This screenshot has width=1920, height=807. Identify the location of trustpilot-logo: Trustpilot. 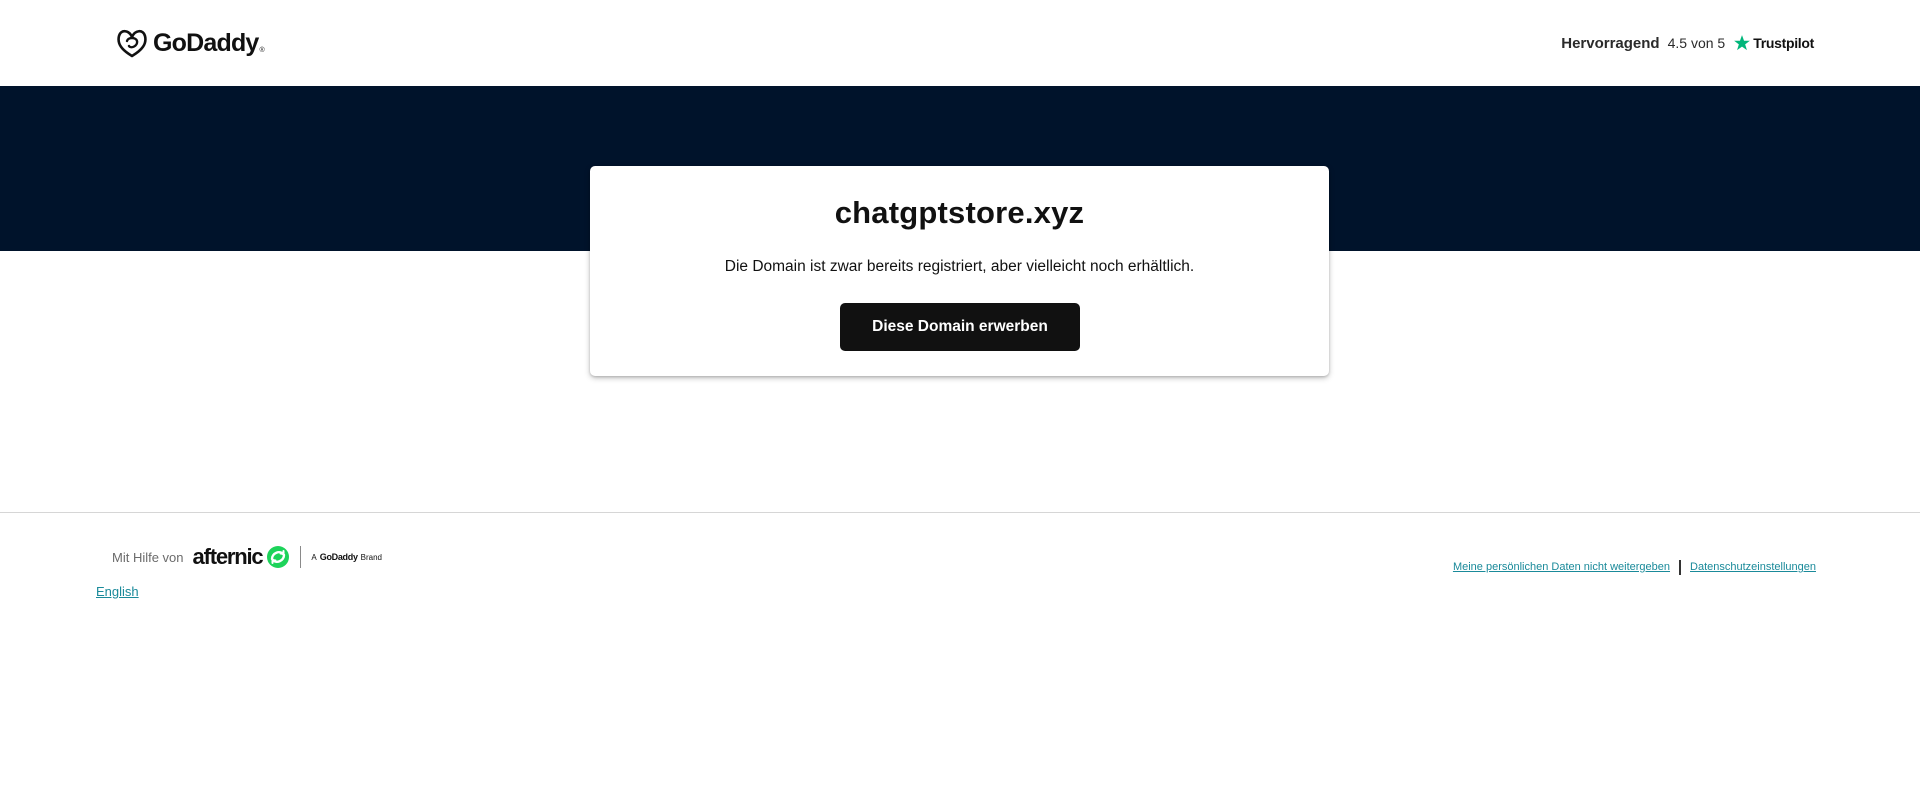
(1773, 43).